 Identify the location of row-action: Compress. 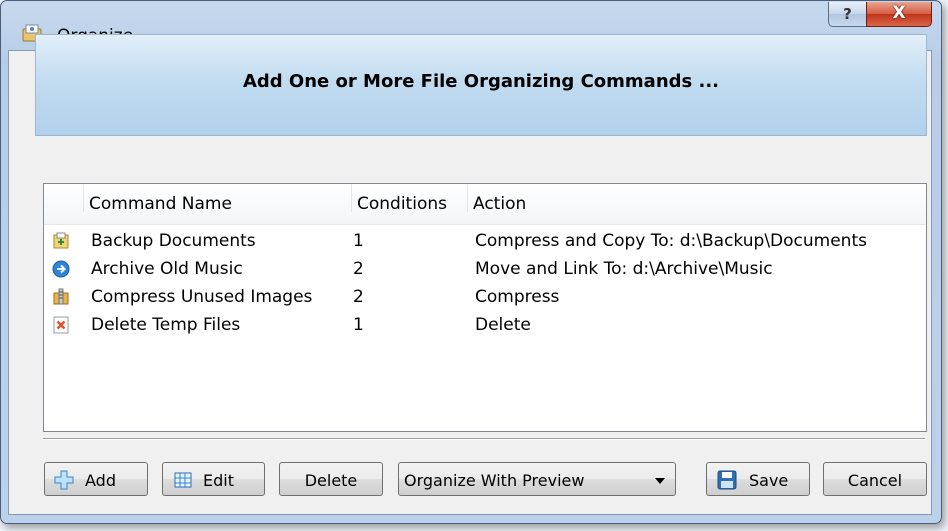
(517, 297).